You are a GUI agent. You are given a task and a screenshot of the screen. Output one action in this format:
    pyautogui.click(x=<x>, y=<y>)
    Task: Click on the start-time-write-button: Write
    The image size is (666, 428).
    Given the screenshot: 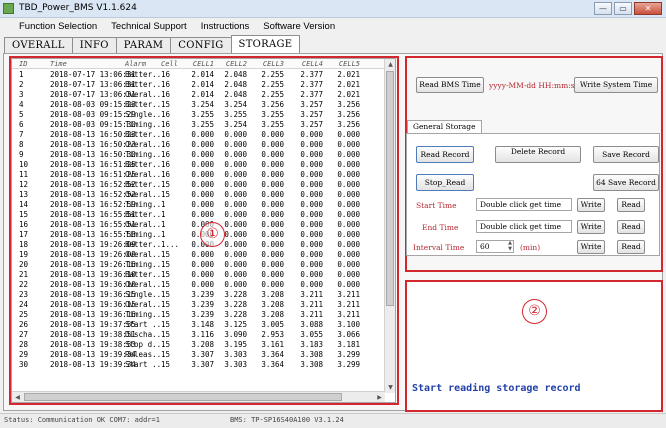 What is the action you would take?
    pyautogui.click(x=591, y=205)
    